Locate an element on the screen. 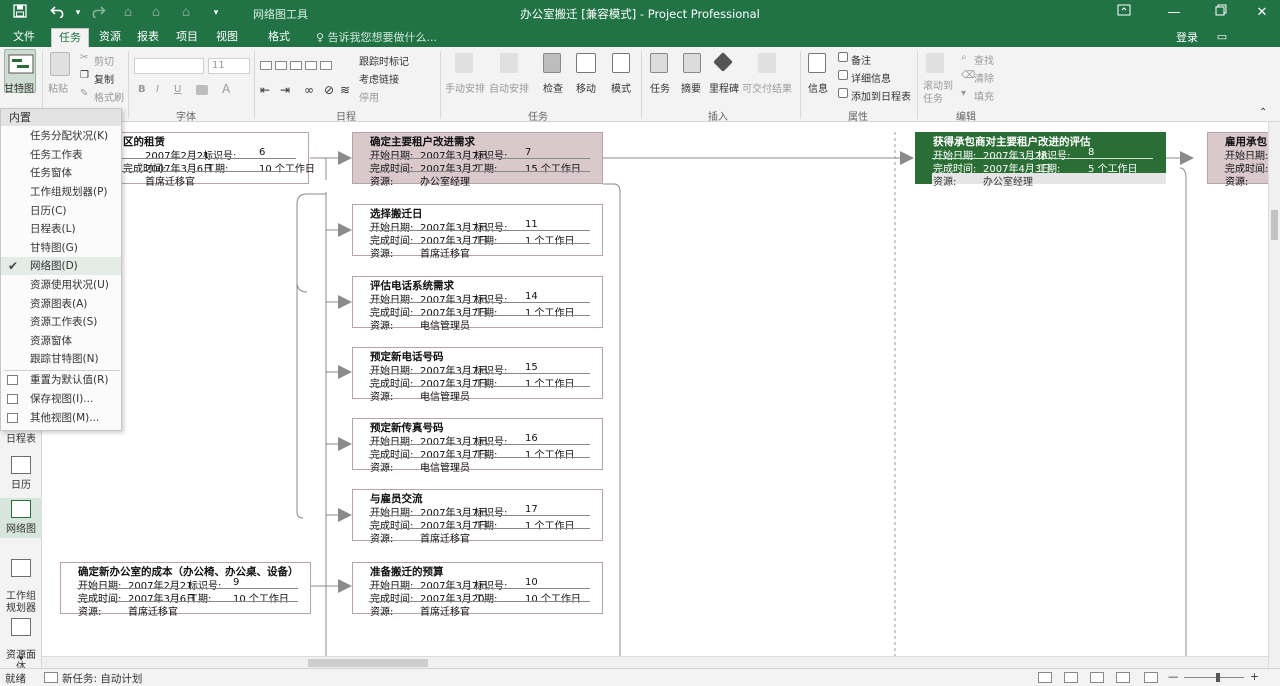  collapse-ribbon-icon: ⌃ is located at coordinates (1263, 112).